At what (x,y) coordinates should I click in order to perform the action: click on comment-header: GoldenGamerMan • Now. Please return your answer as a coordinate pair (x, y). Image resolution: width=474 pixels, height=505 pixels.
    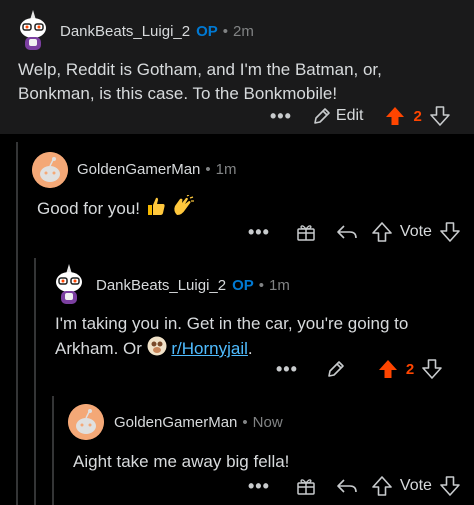
    Looking at the image, I should click on (198, 422).